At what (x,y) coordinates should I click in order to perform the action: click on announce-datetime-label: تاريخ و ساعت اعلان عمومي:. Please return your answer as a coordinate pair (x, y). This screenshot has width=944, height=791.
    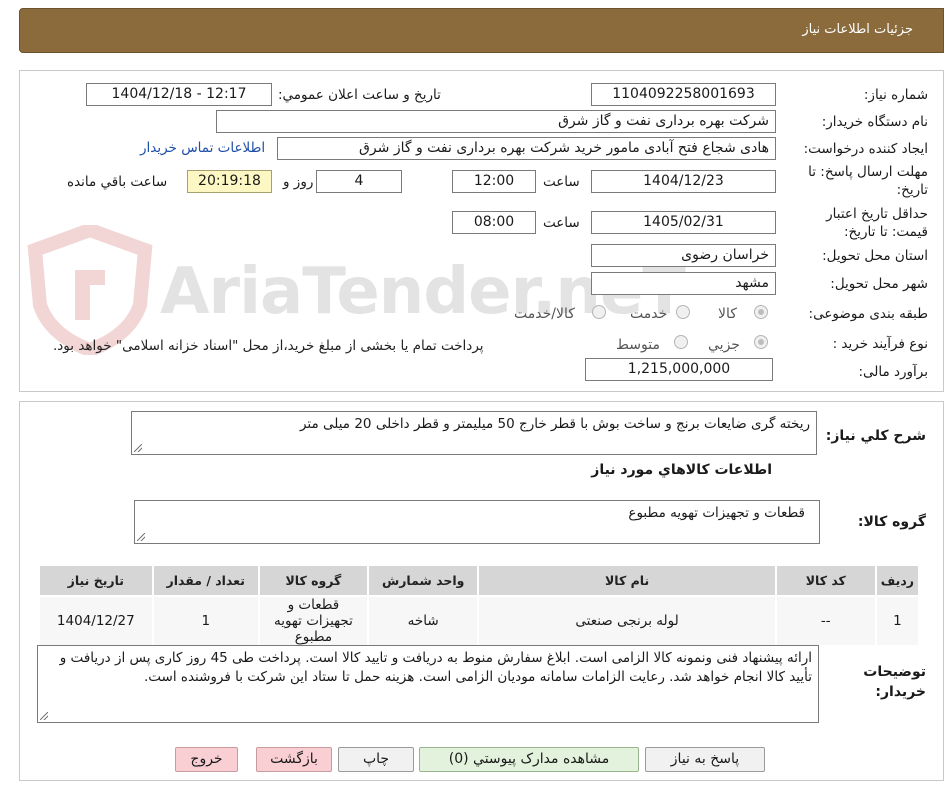
    Looking at the image, I should click on (359, 95).